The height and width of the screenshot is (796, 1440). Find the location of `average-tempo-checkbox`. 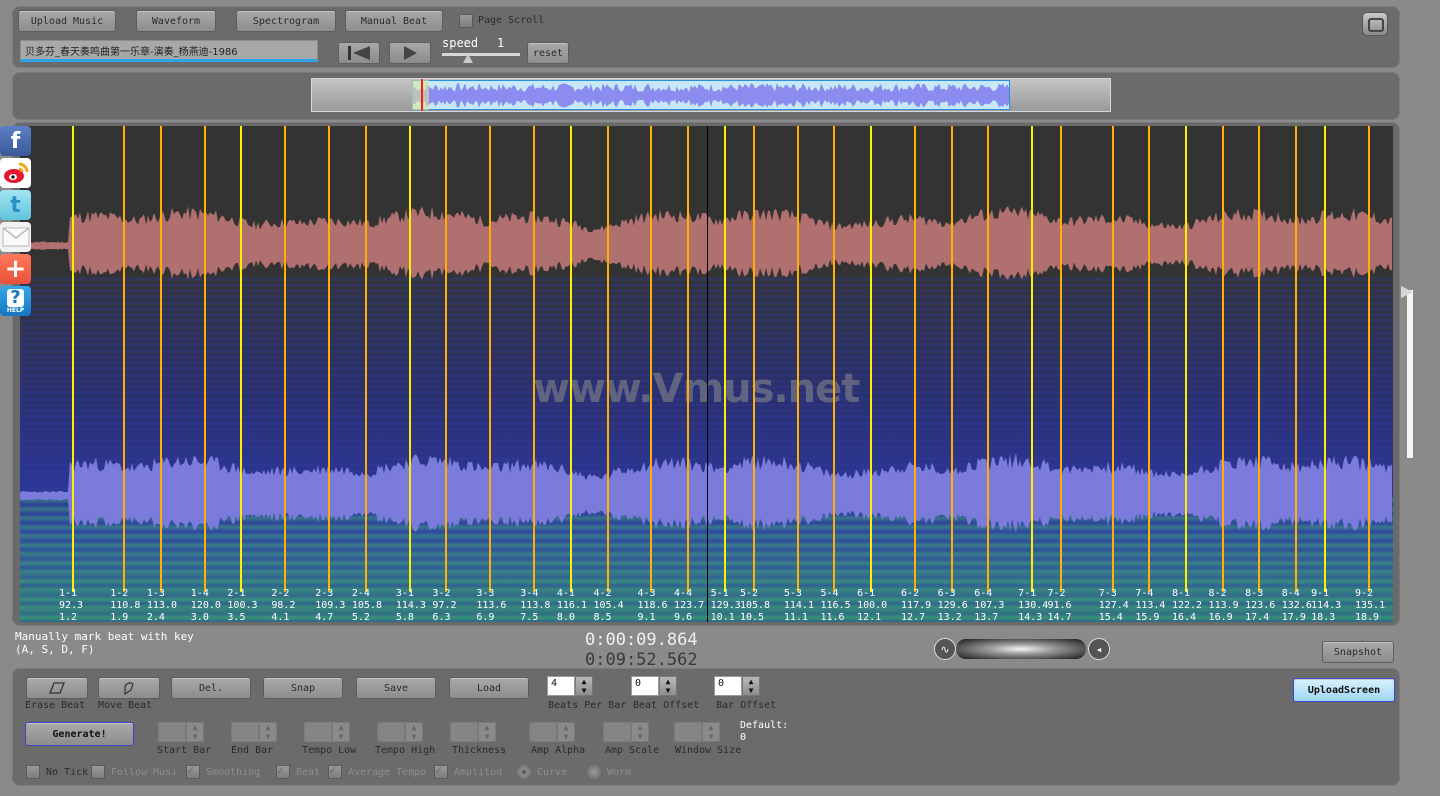

average-tempo-checkbox is located at coordinates (335, 771).